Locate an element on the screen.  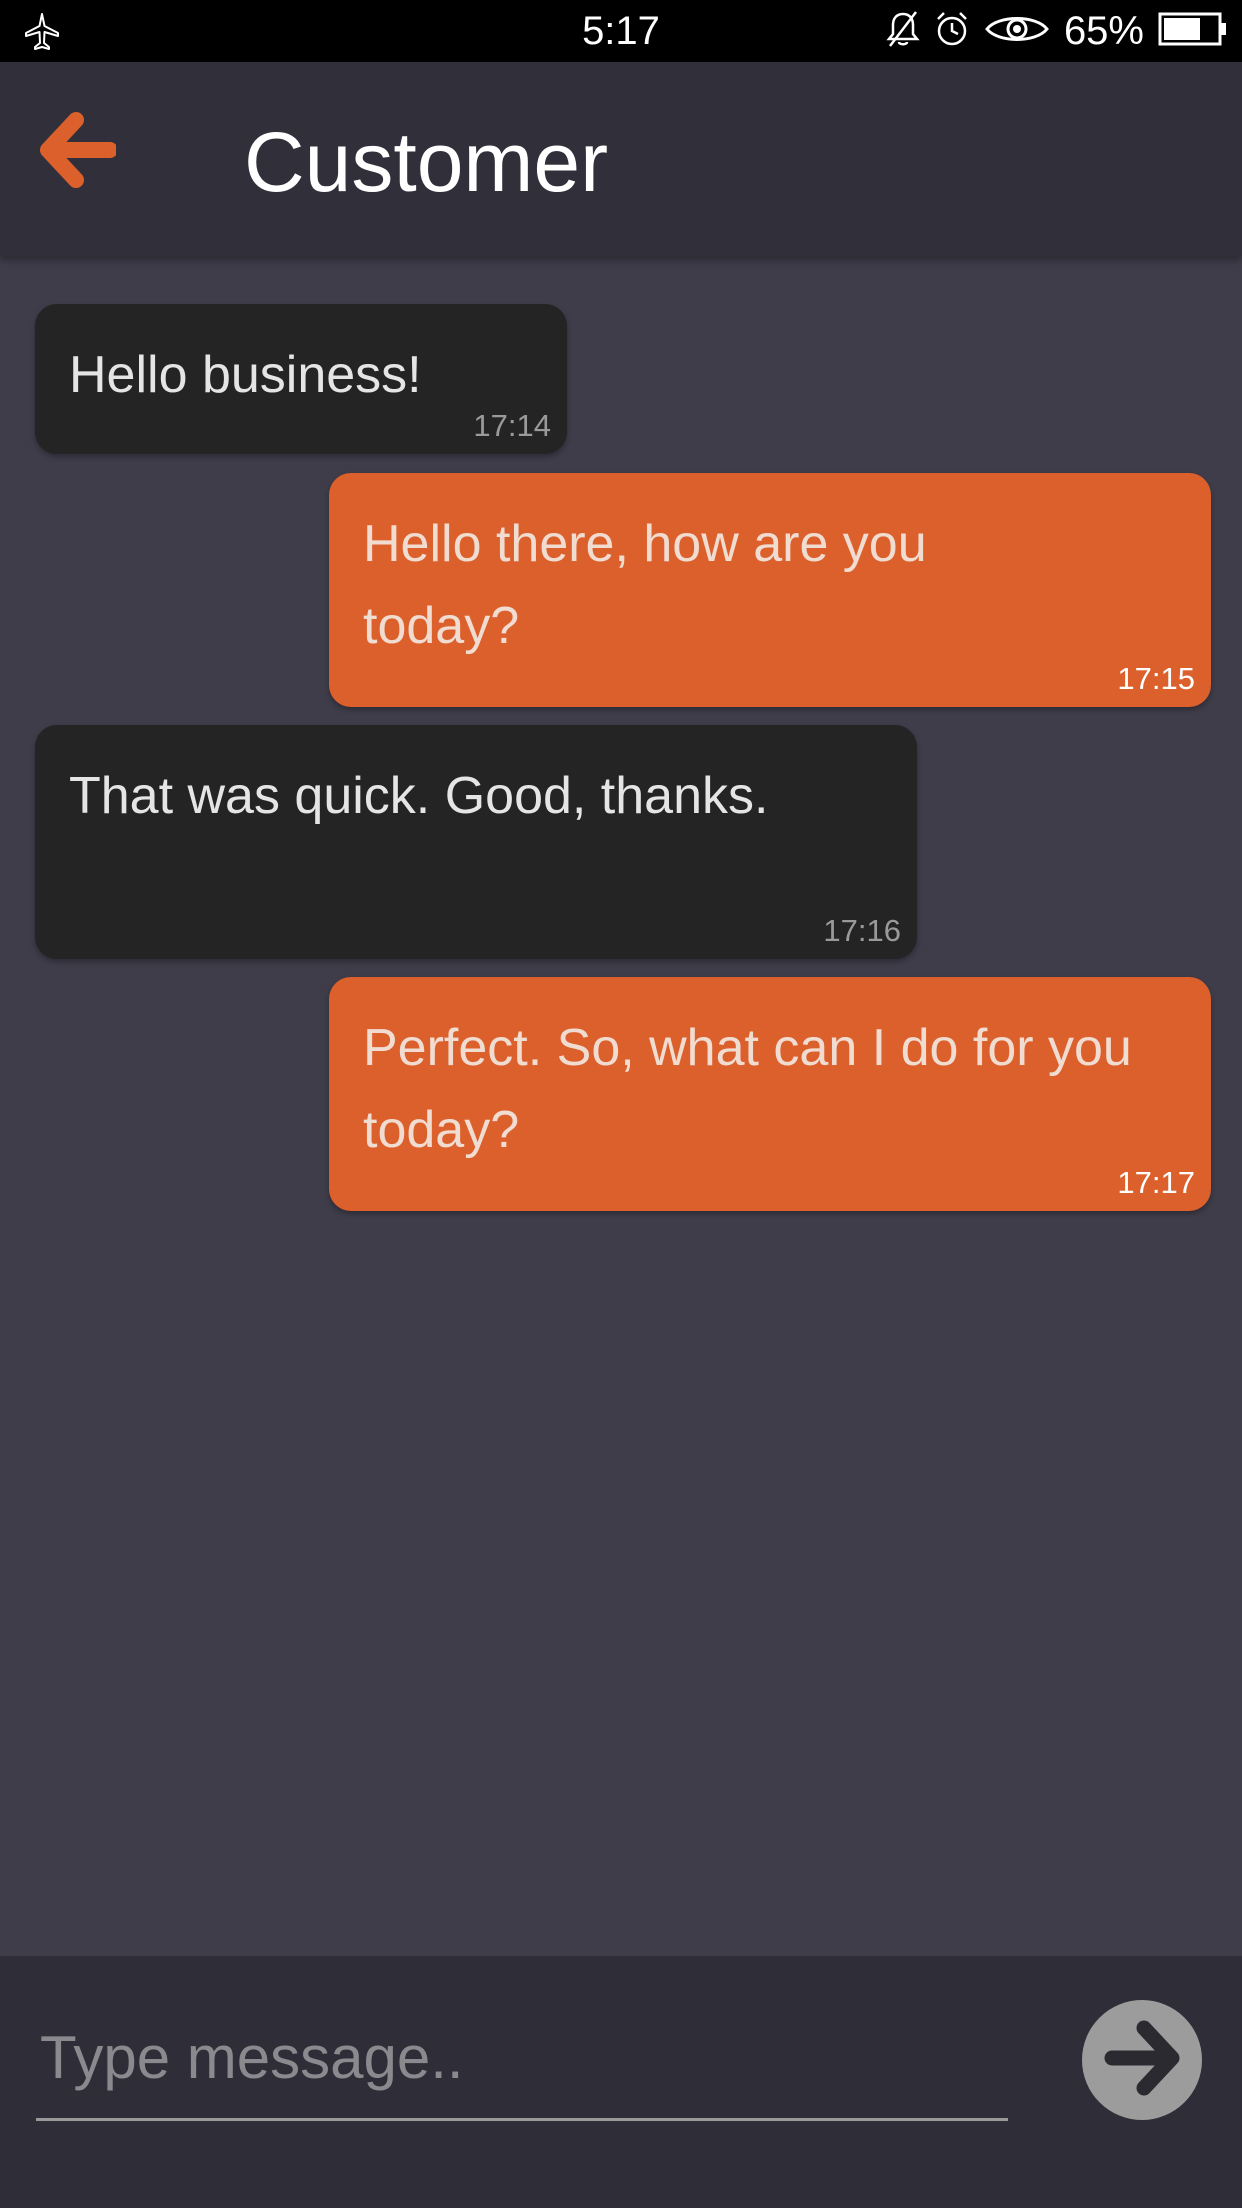
arrow-right-icon is located at coordinates (1142, 2060).